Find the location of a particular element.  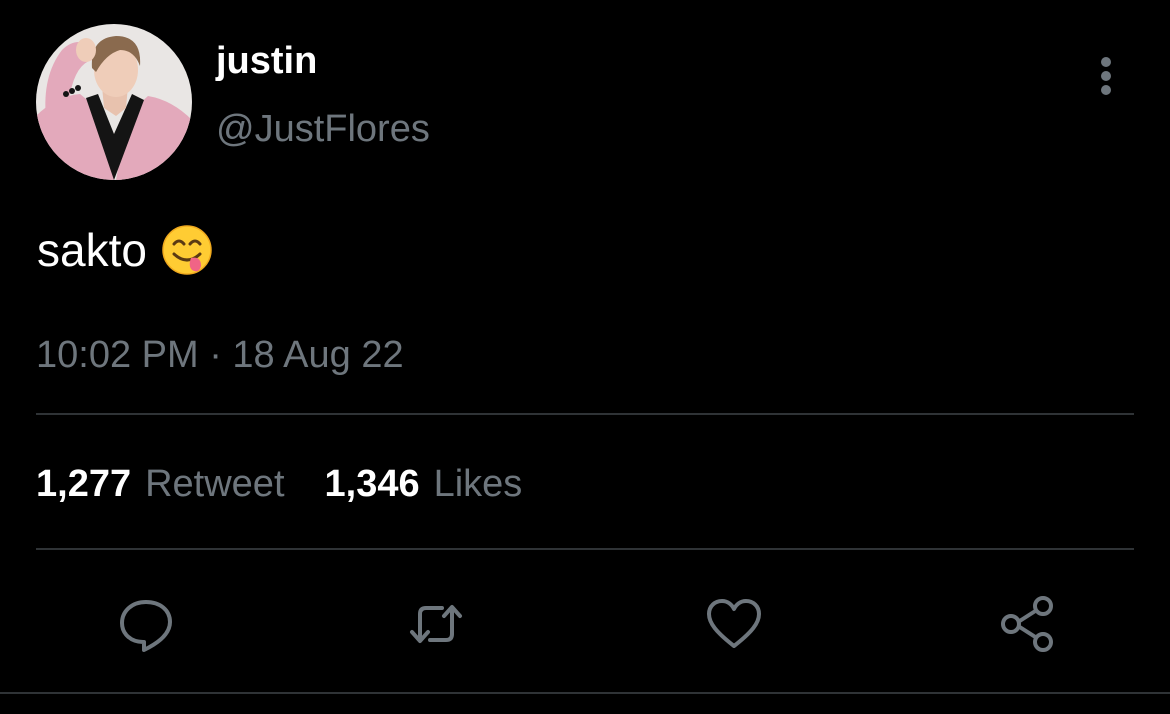

face-savoring-food-icon is located at coordinates (187, 250).